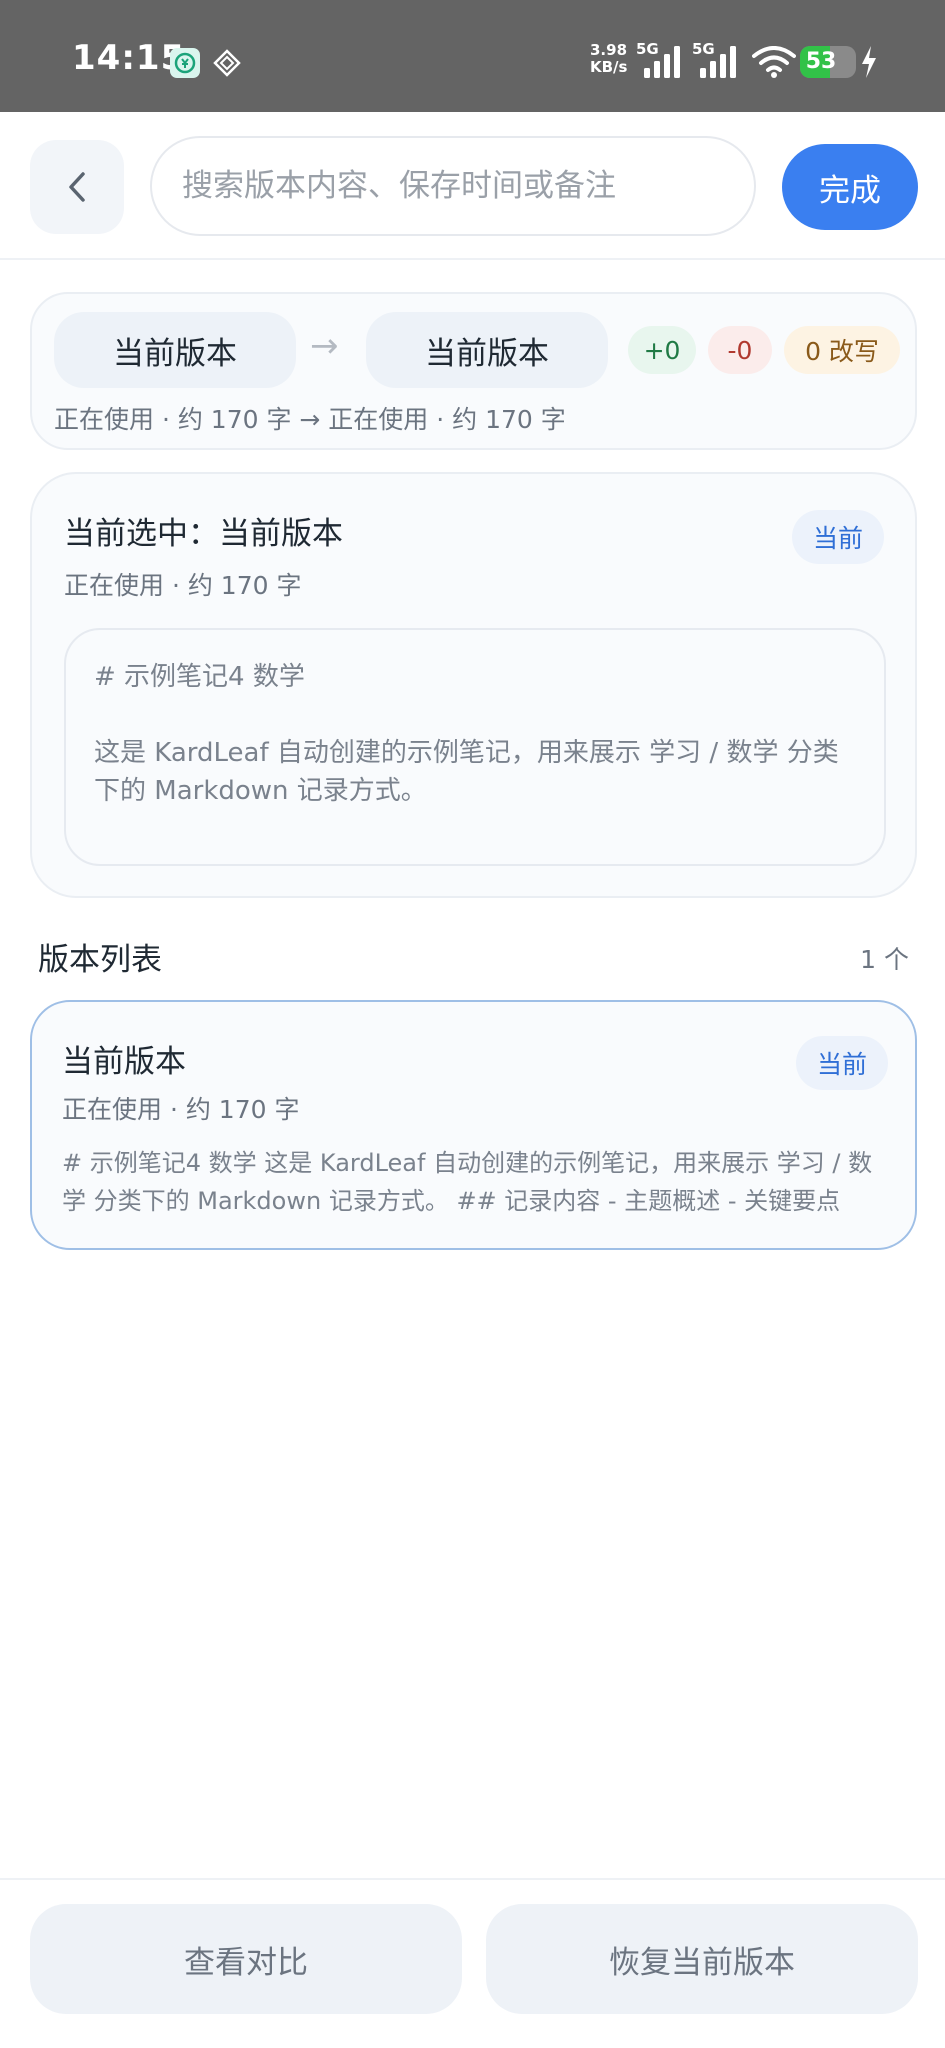  I want to click on compare-from-version: 当前版本, so click(175, 350).